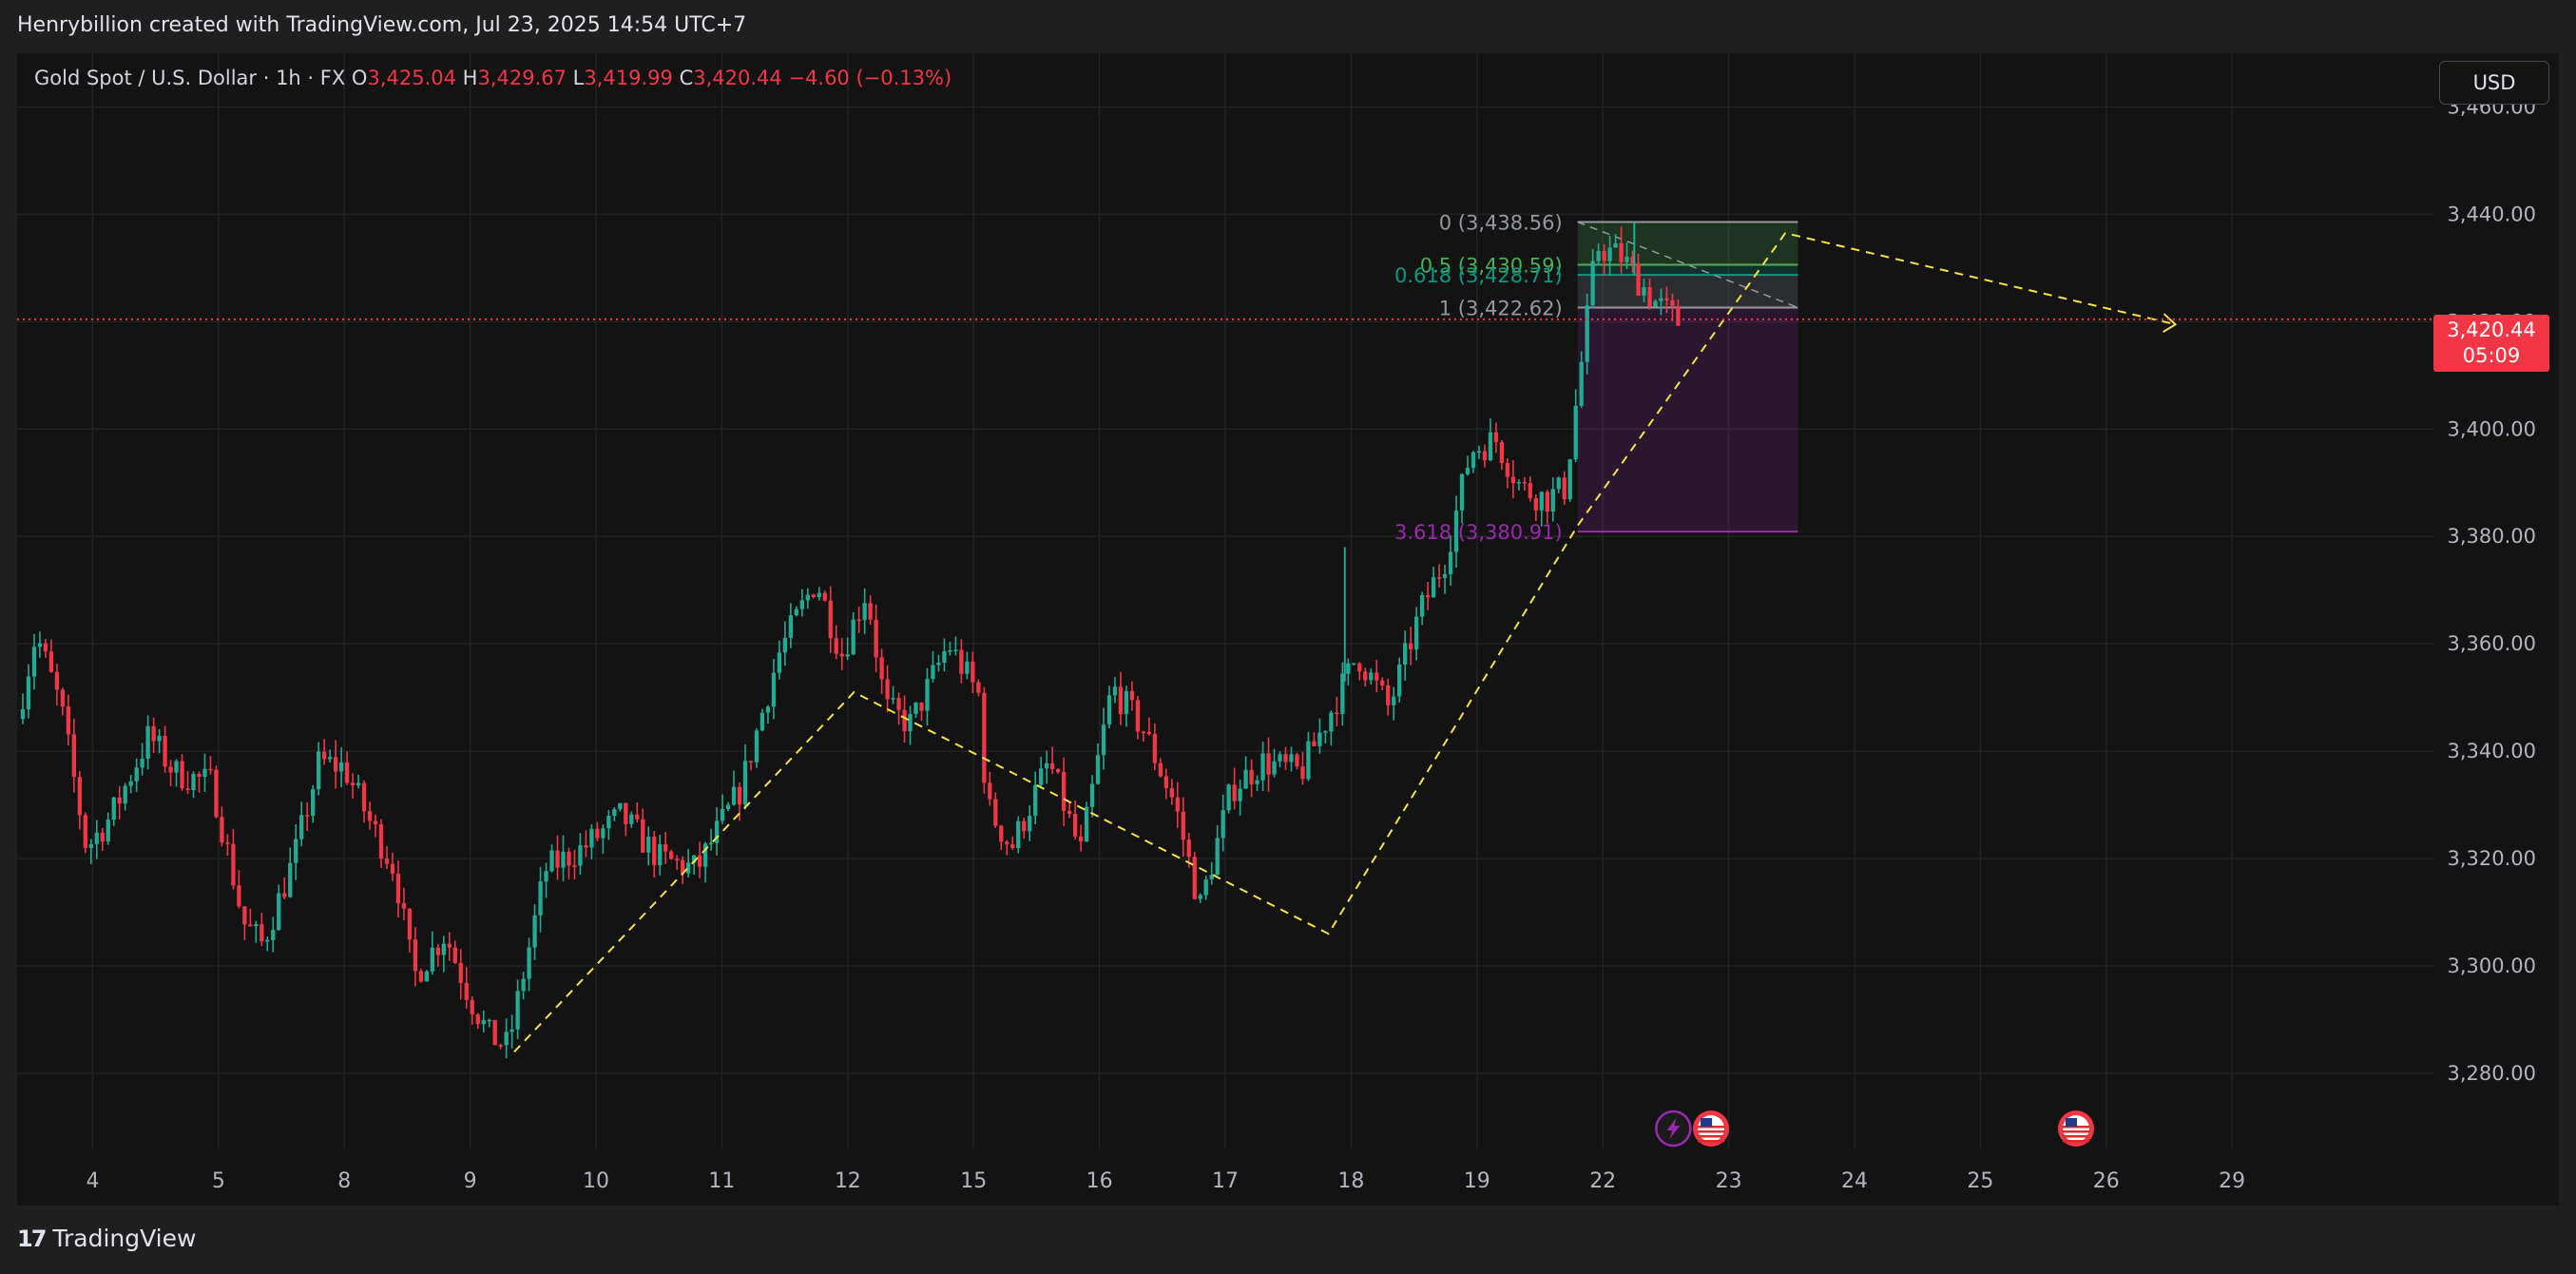 The image size is (2576, 1274). Describe the element at coordinates (974, 1181) in the screenshot. I see `date-tick-label: 15` at that location.